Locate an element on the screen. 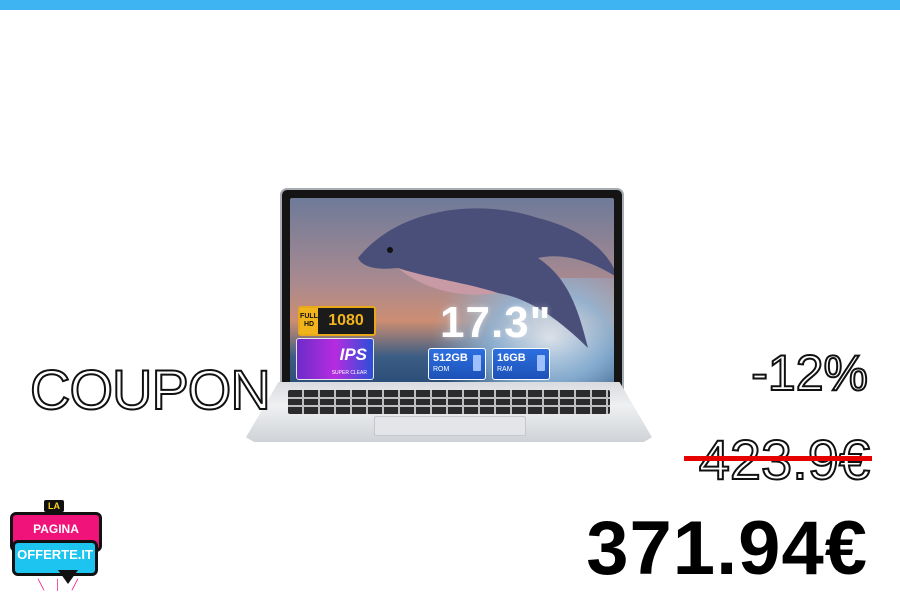 The image size is (900, 600). fullhd-label: FULL HD is located at coordinates (309, 321).